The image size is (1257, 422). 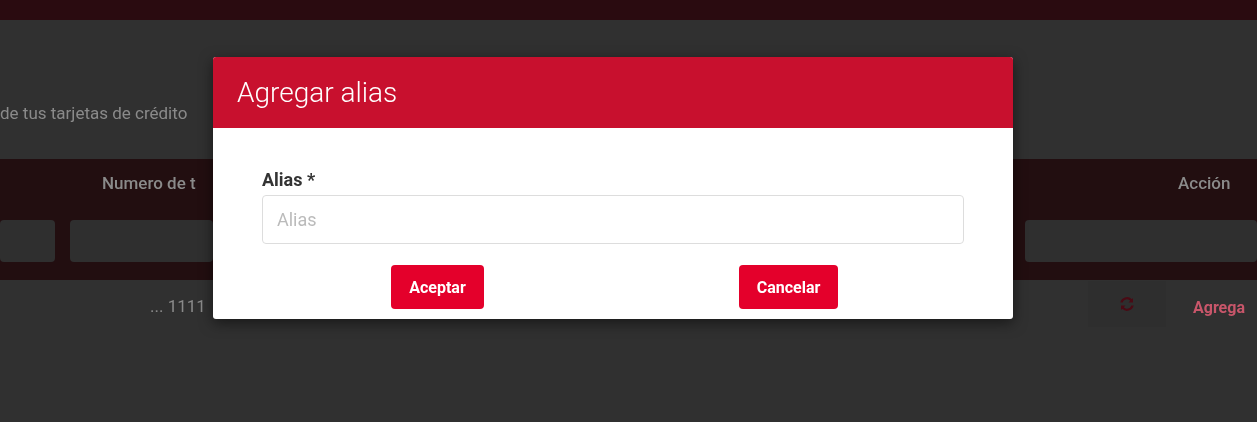 I want to click on alias-field: Alias, so click(x=613, y=219).